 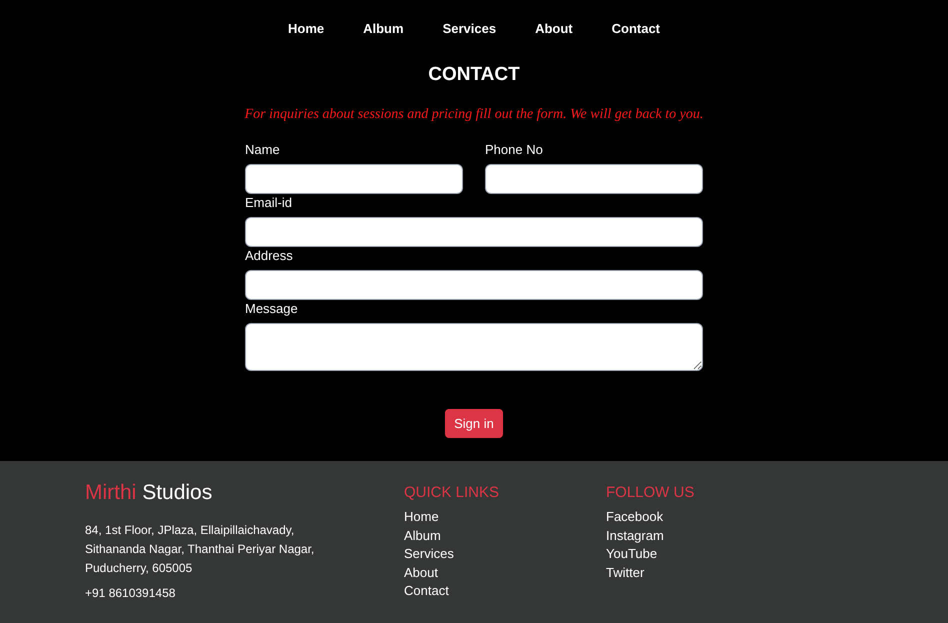 What do you see at coordinates (269, 256) in the screenshot?
I see `field-label: Address` at bounding box center [269, 256].